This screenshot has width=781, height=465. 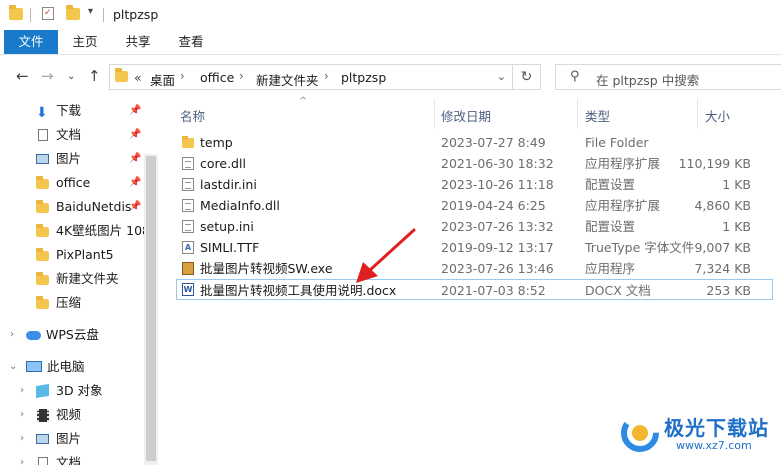 I want to click on annotation-arrow, so click(x=386, y=255).